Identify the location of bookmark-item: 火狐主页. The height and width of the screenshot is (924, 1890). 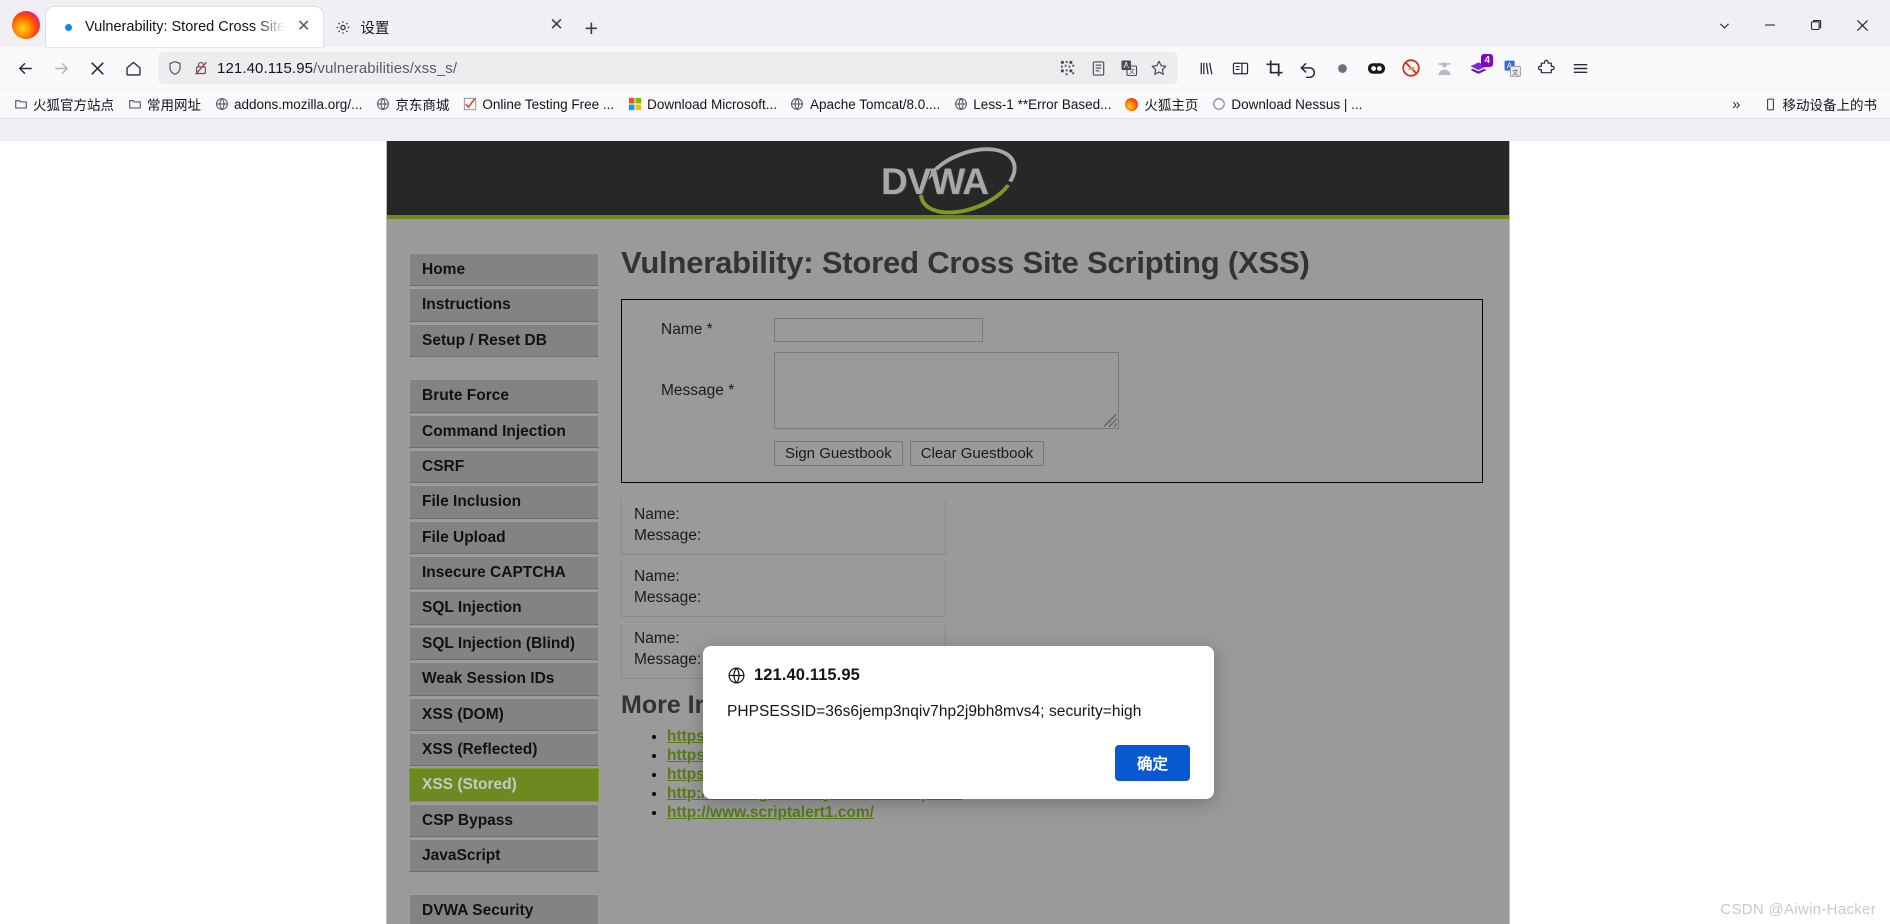
(1161, 104).